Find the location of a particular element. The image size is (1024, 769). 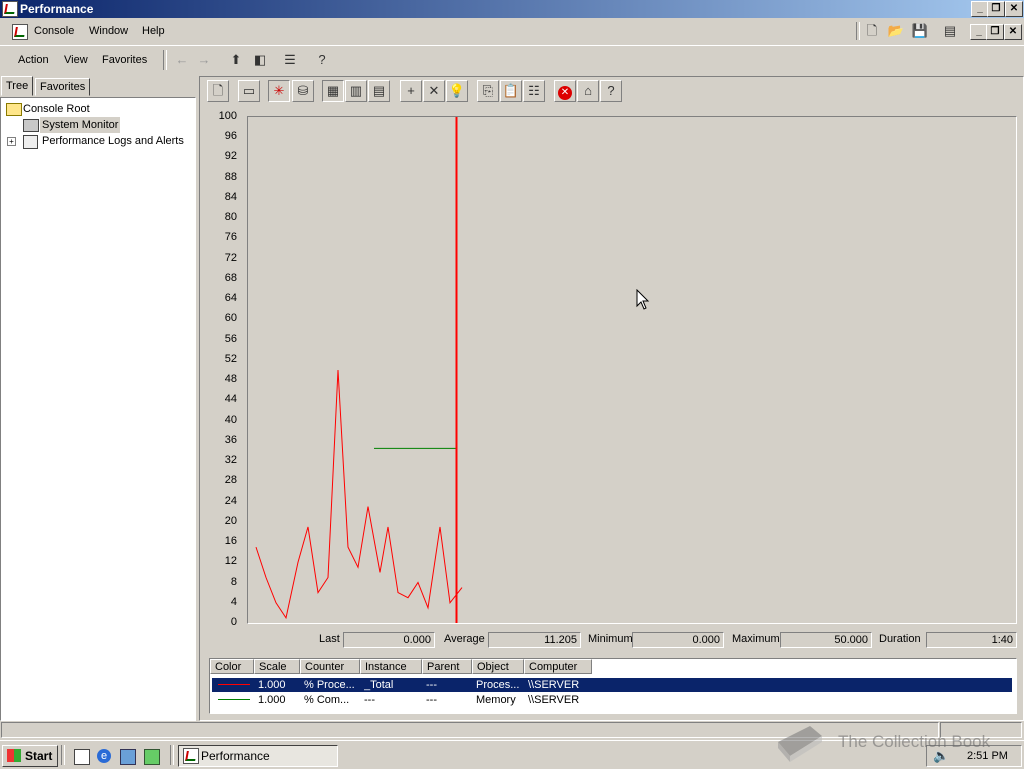

y-tick-label: 24 is located at coordinates (230, 500).